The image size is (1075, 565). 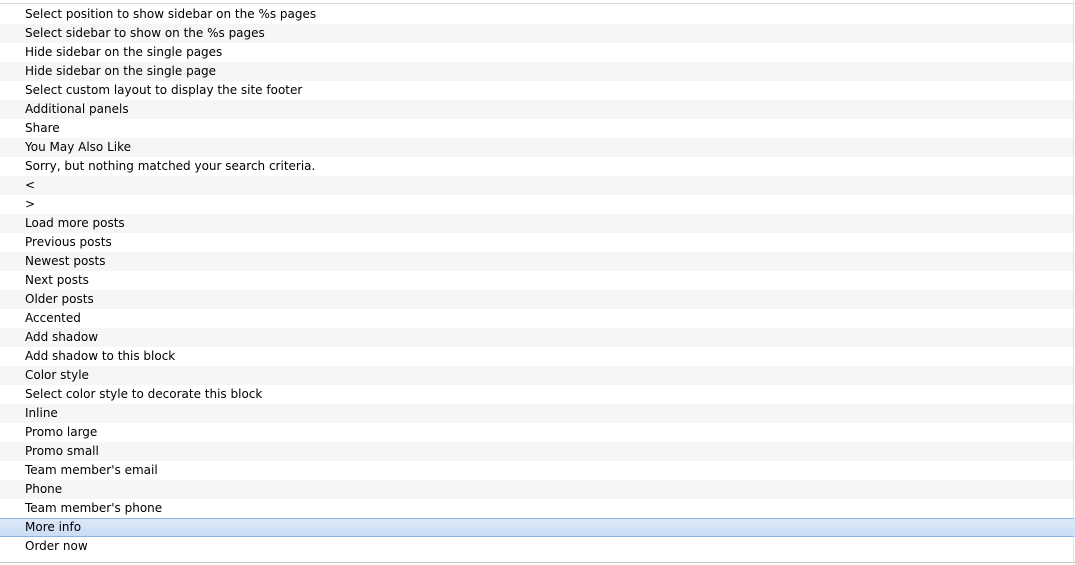 I want to click on list-item: Select sidebar to show on the %s pages, so click(x=537, y=33).